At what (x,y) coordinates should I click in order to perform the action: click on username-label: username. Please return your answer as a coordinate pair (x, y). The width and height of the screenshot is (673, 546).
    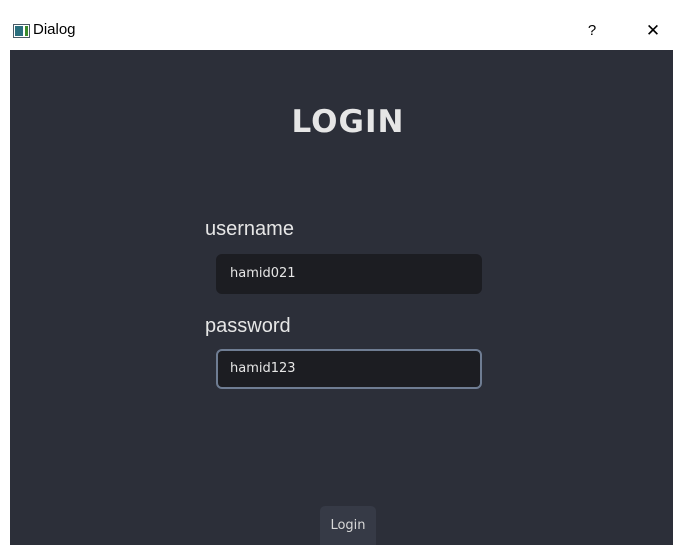
    Looking at the image, I should click on (249, 229).